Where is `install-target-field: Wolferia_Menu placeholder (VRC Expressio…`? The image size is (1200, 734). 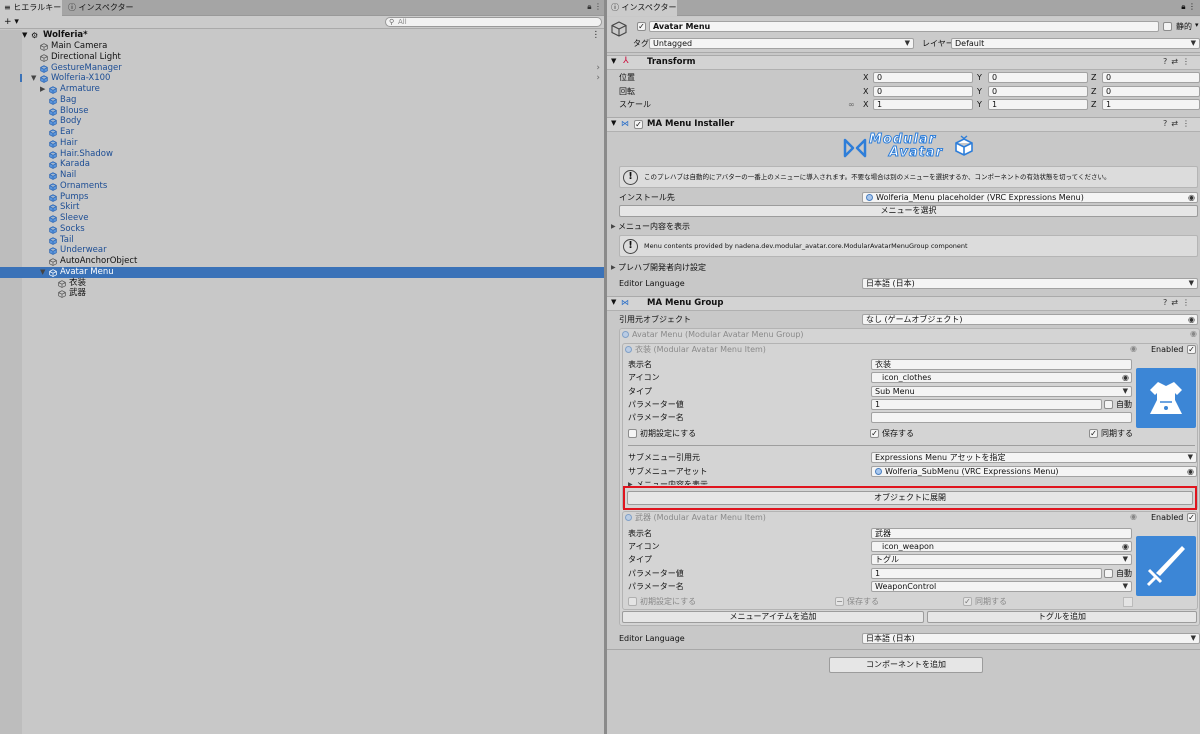 install-target-field: Wolferia_Menu placeholder (VRC Expressio… is located at coordinates (1030, 197).